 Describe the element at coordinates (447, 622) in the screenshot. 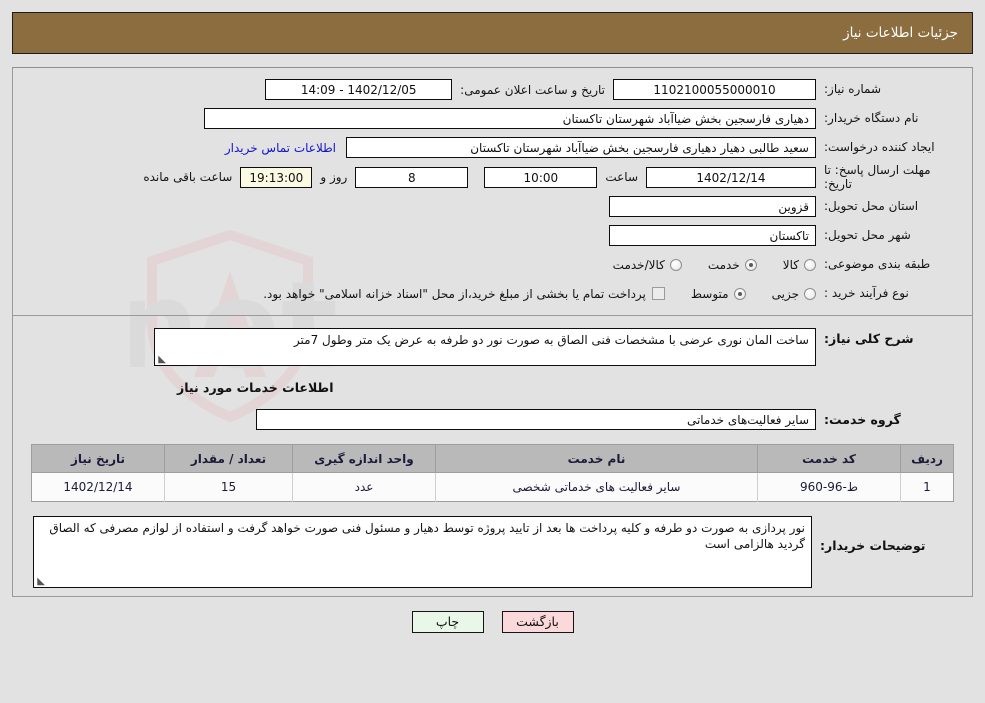

I see `print-button: چاپ` at that location.